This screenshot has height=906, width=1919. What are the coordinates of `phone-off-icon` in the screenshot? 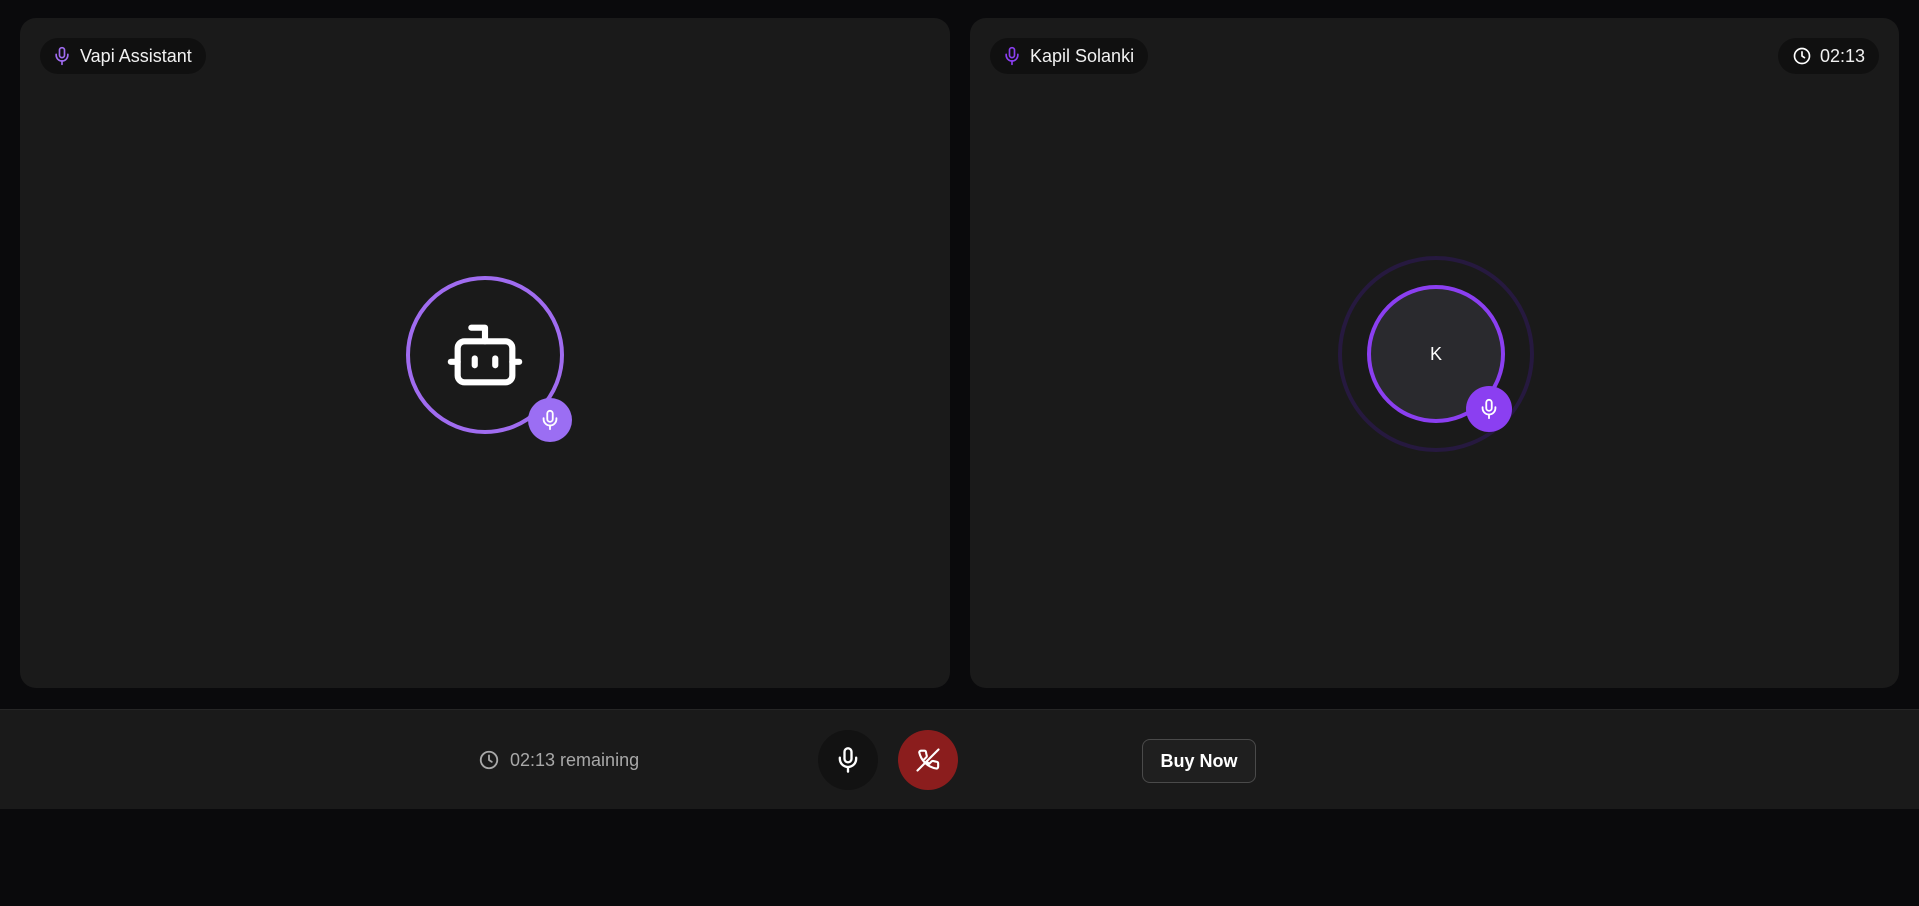 It's located at (928, 760).